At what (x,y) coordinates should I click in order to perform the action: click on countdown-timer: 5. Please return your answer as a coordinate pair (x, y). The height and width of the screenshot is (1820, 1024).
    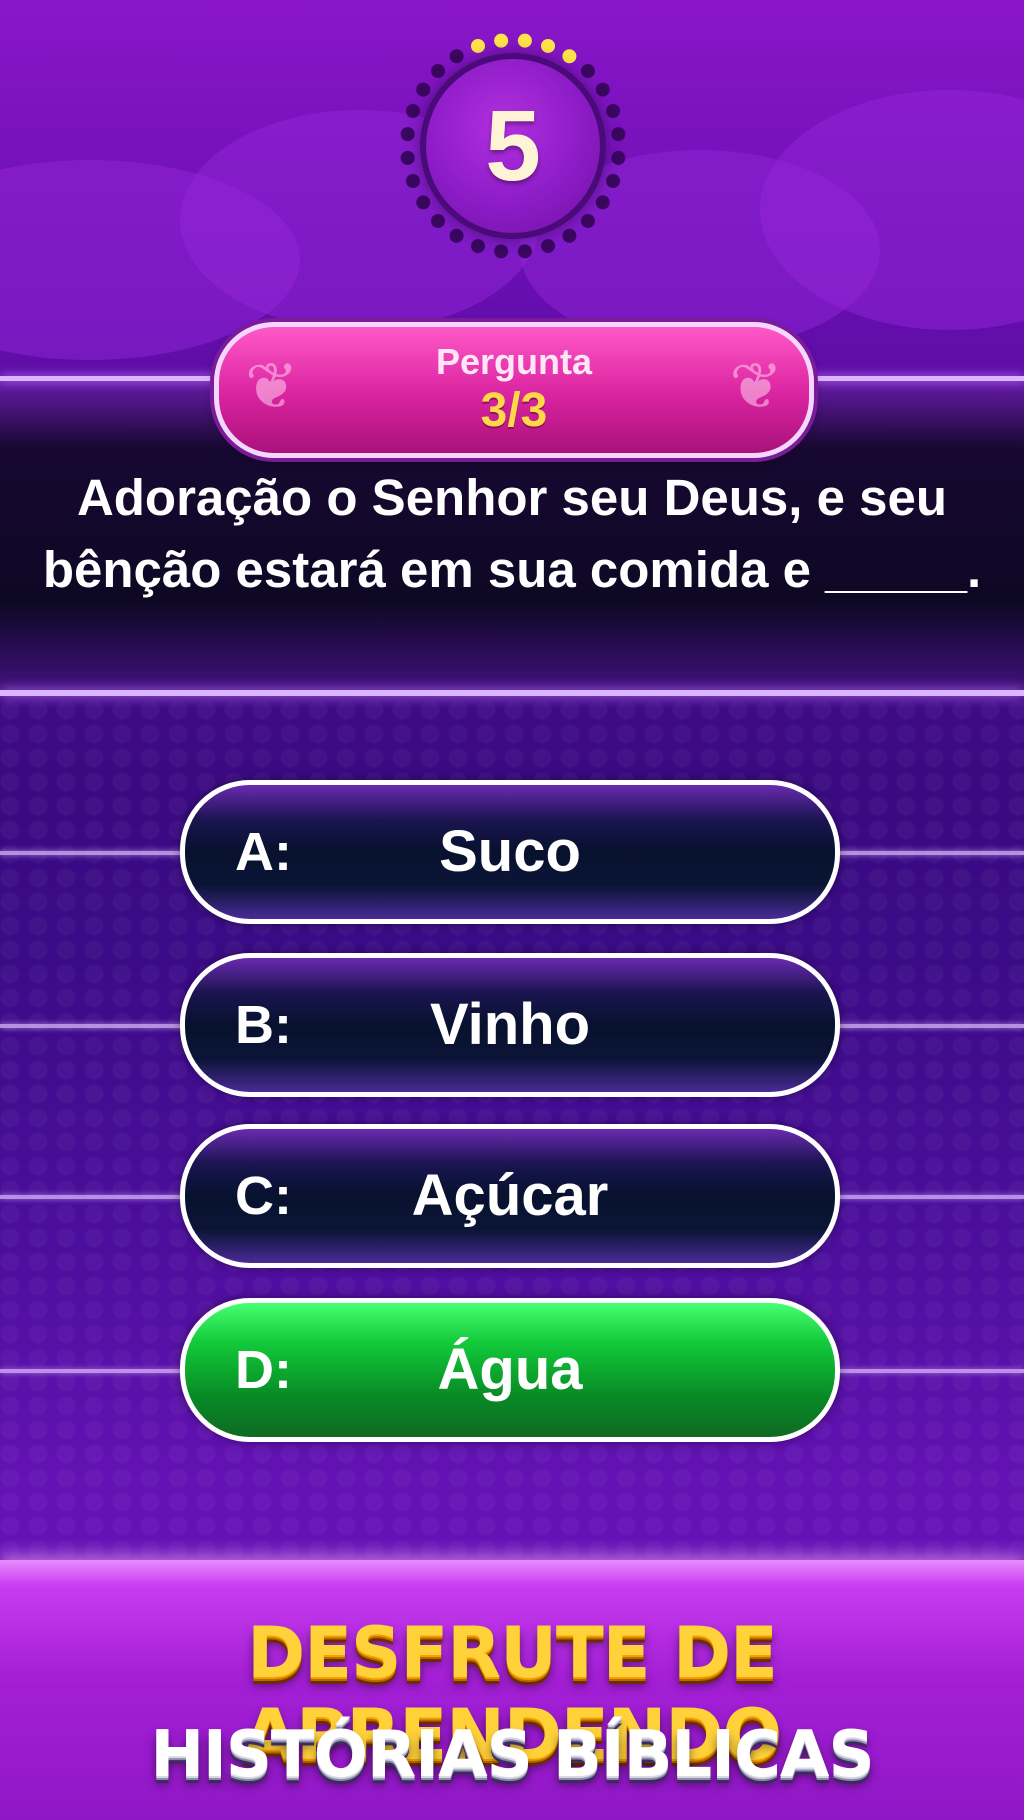
    Looking at the image, I should click on (513, 146).